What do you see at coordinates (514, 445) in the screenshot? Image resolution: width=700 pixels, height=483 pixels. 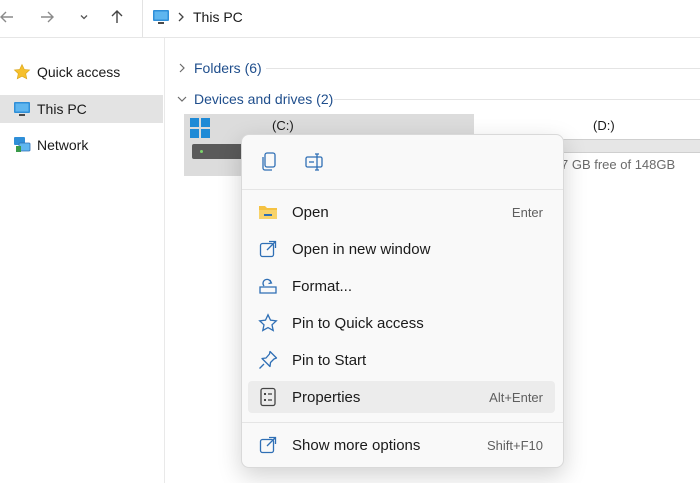 I see `menu-item-shortcut: Shift+F10` at bounding box center [514, 445].